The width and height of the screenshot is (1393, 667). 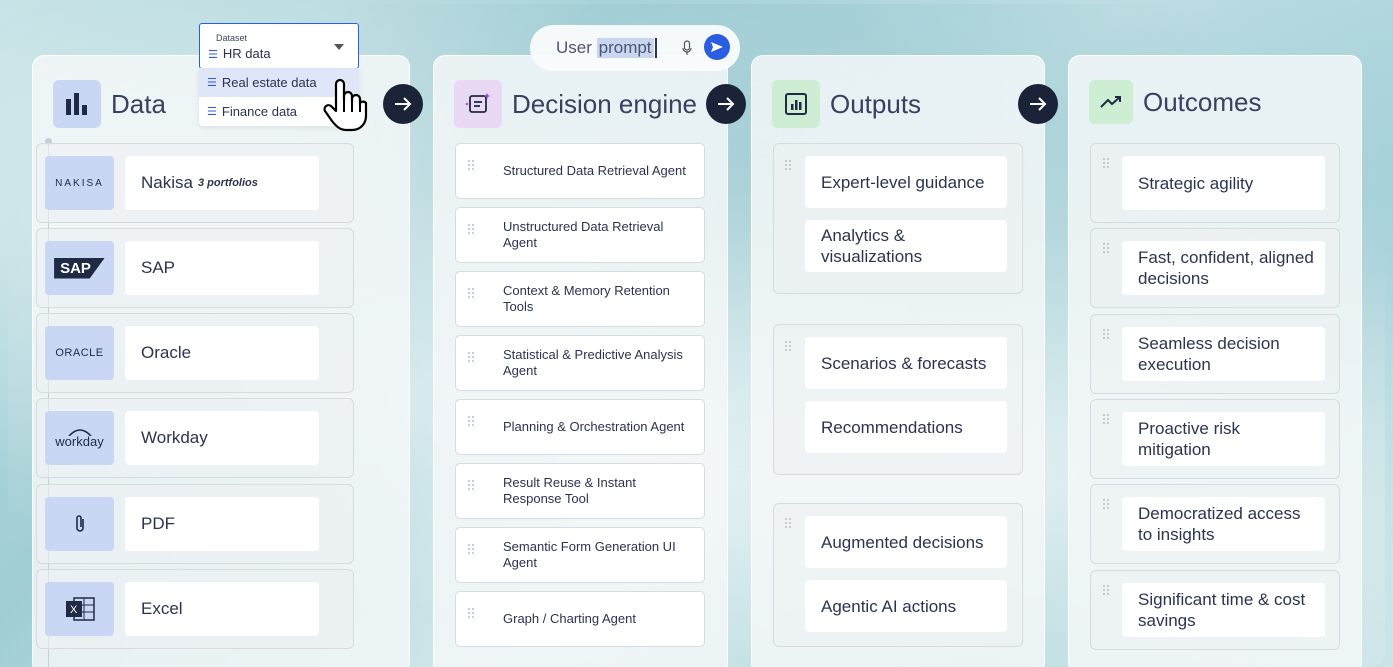 I want to click on data-source-pdf: PDF, so click(x=195, y=524).